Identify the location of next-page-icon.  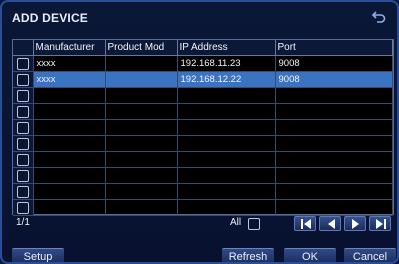
(355, 223).